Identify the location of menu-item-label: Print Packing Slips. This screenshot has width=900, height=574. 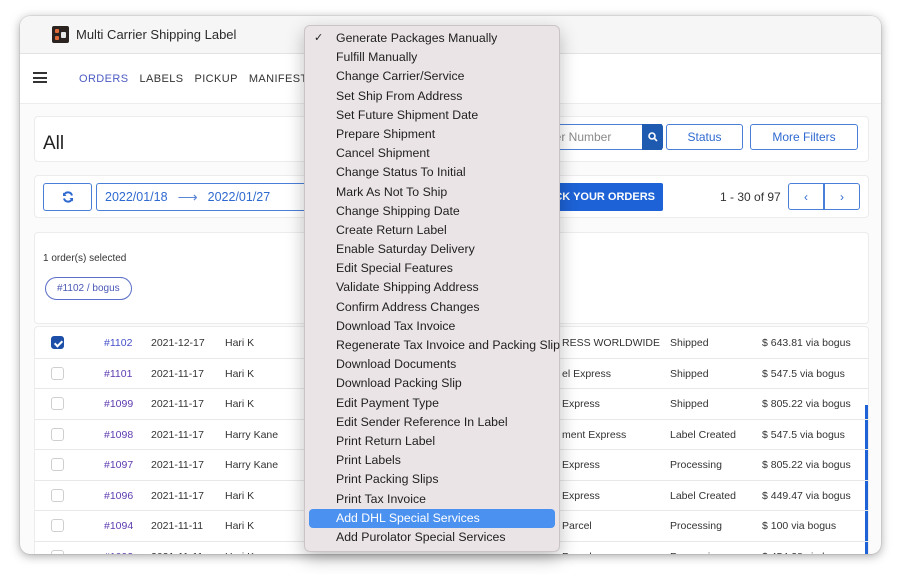
(387, 479).